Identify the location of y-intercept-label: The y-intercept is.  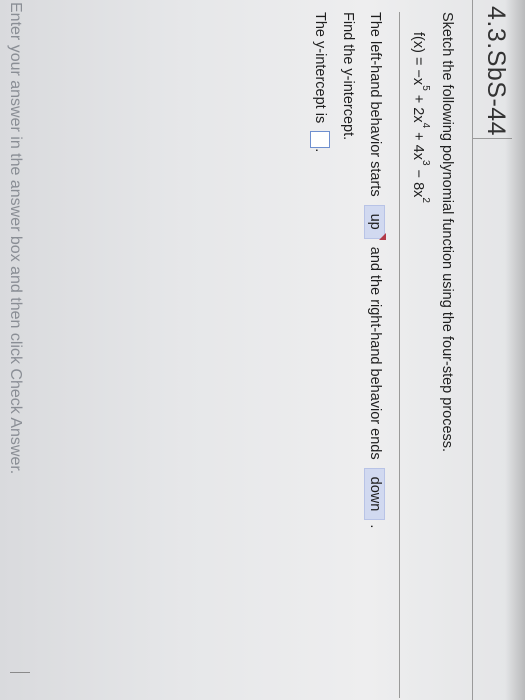
(320, 68).